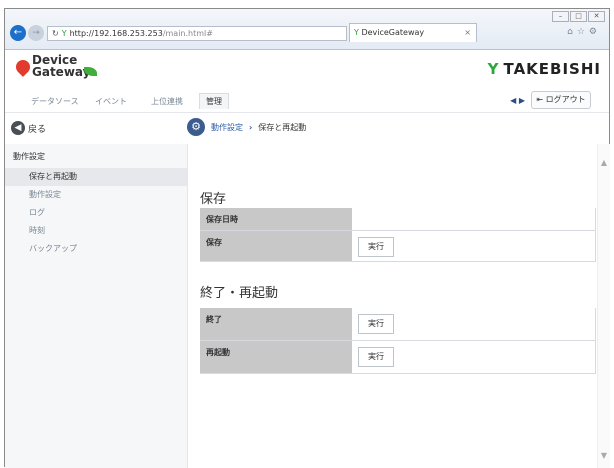 This screenshot has width=614, height=468. What do you see at coordinates (282, 127) in the screenshot?
I see `breadcrumb-current: 保存と再起動` at bounding box center [282, 127].